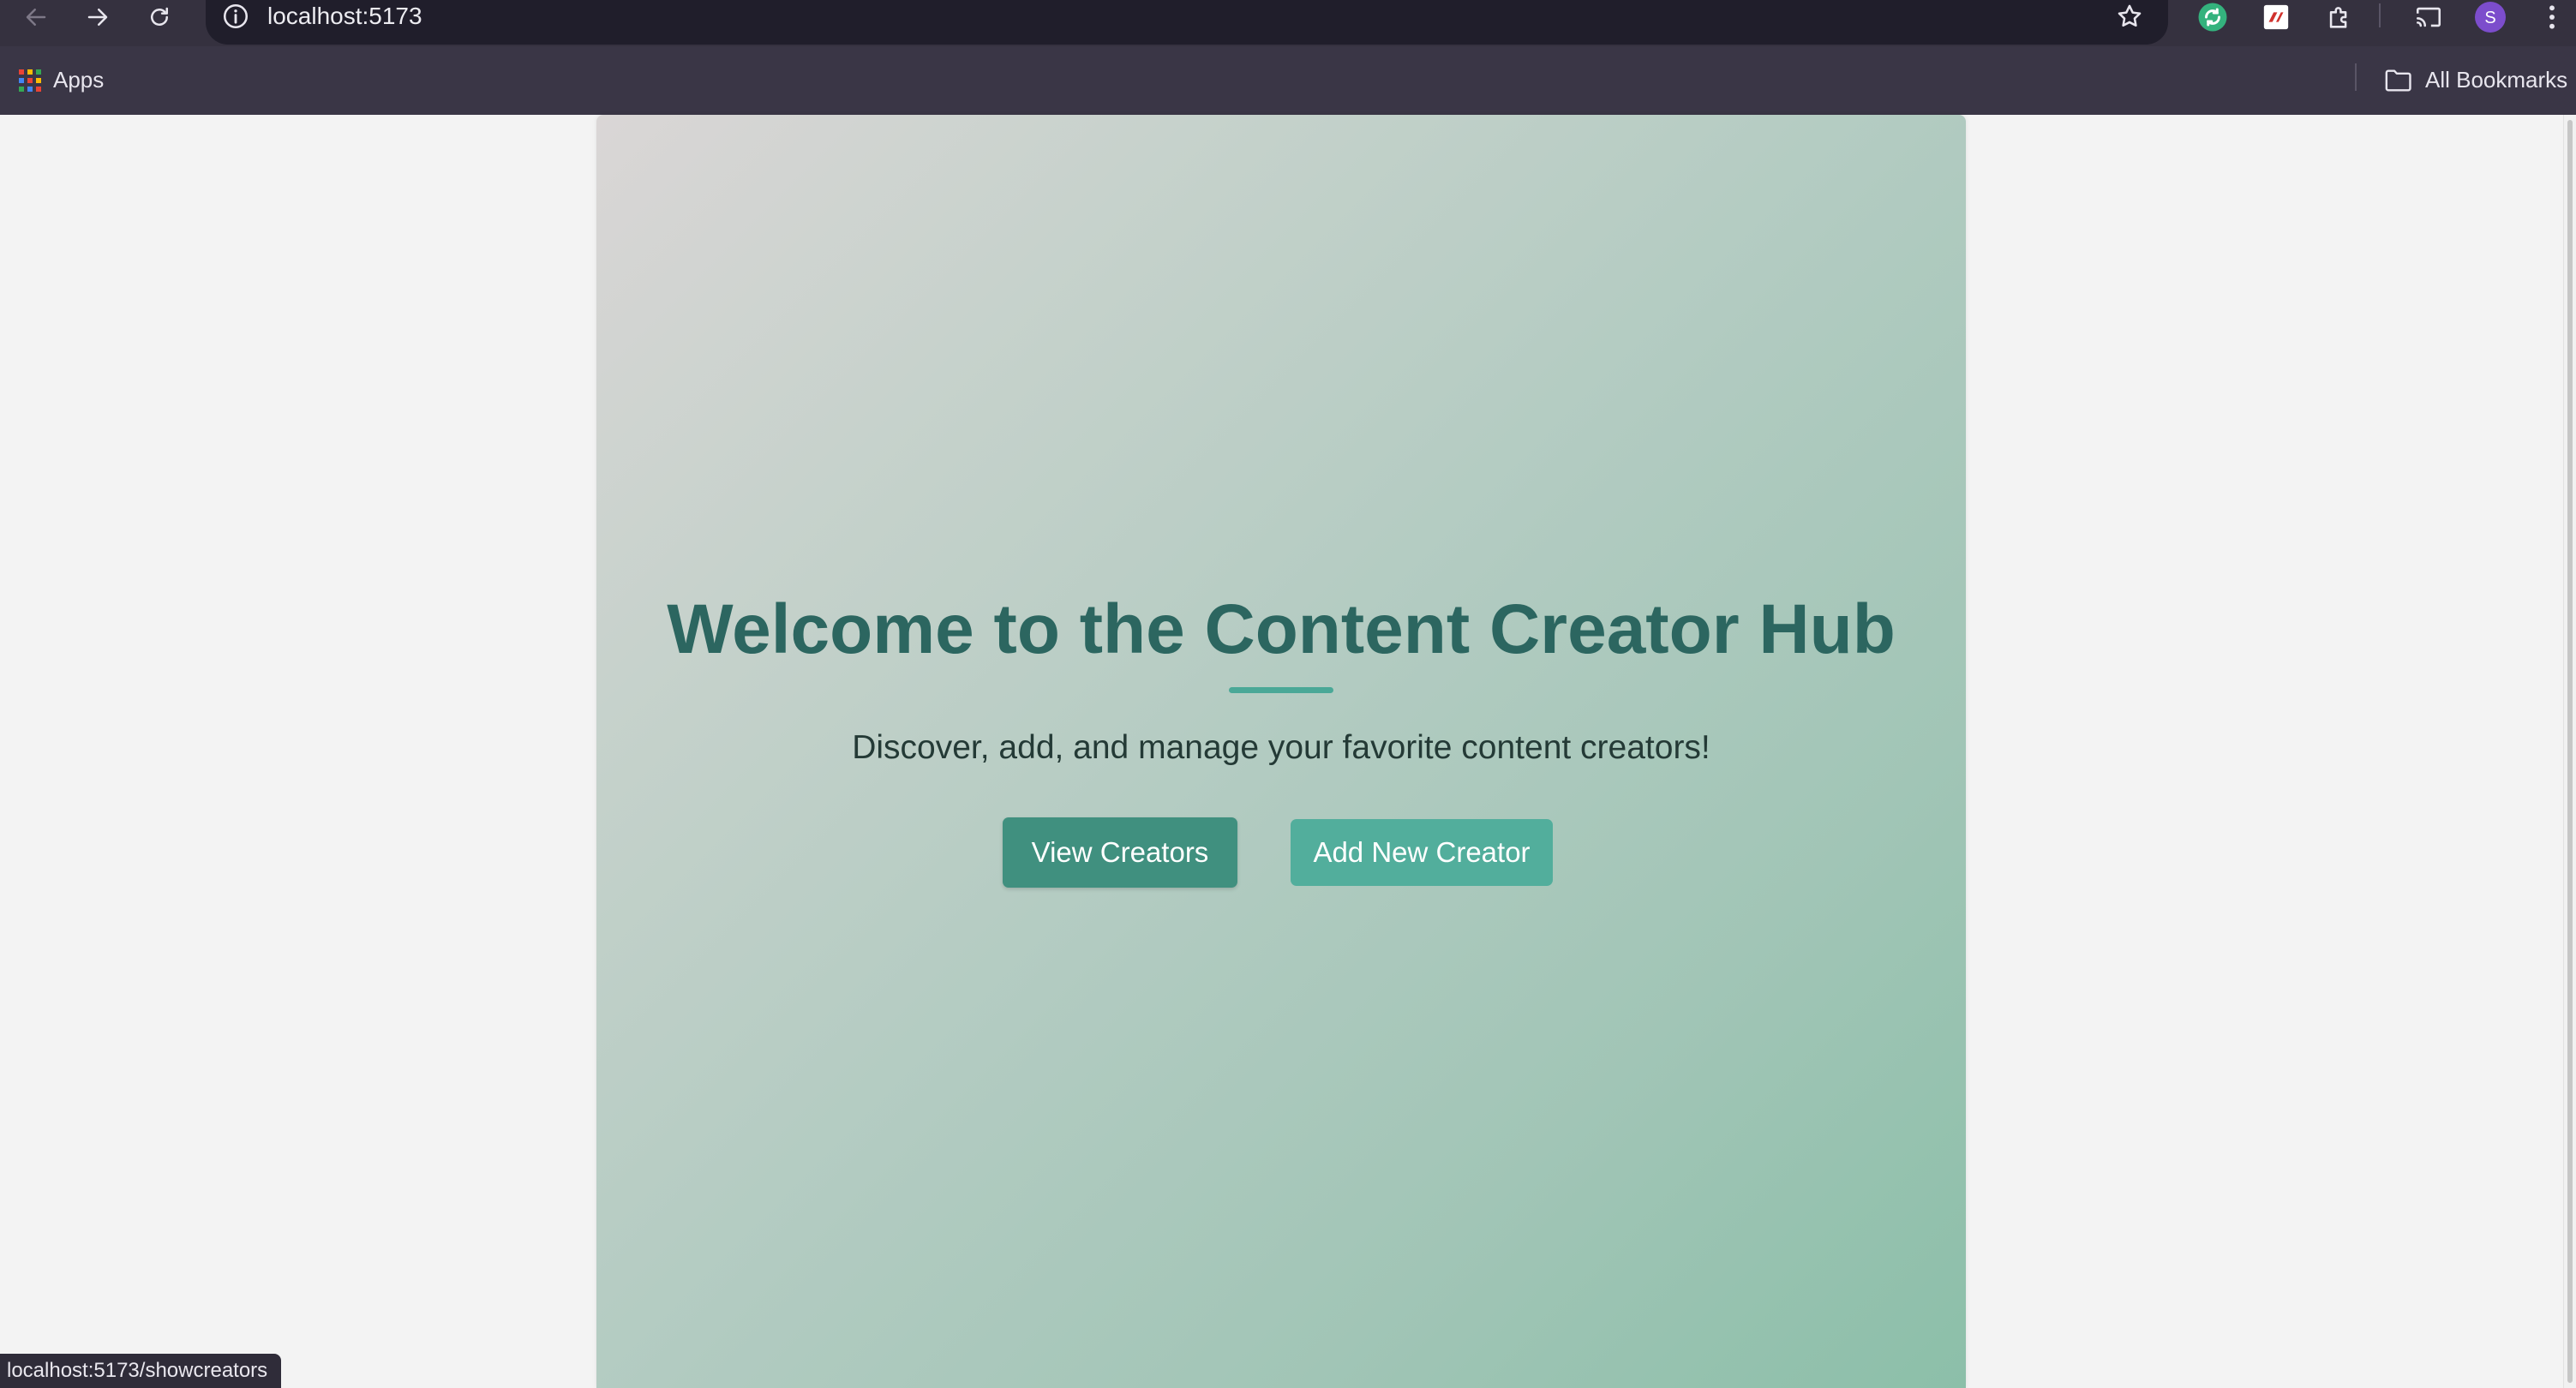  I want to click on profile-button: S, so click(2490, 17).